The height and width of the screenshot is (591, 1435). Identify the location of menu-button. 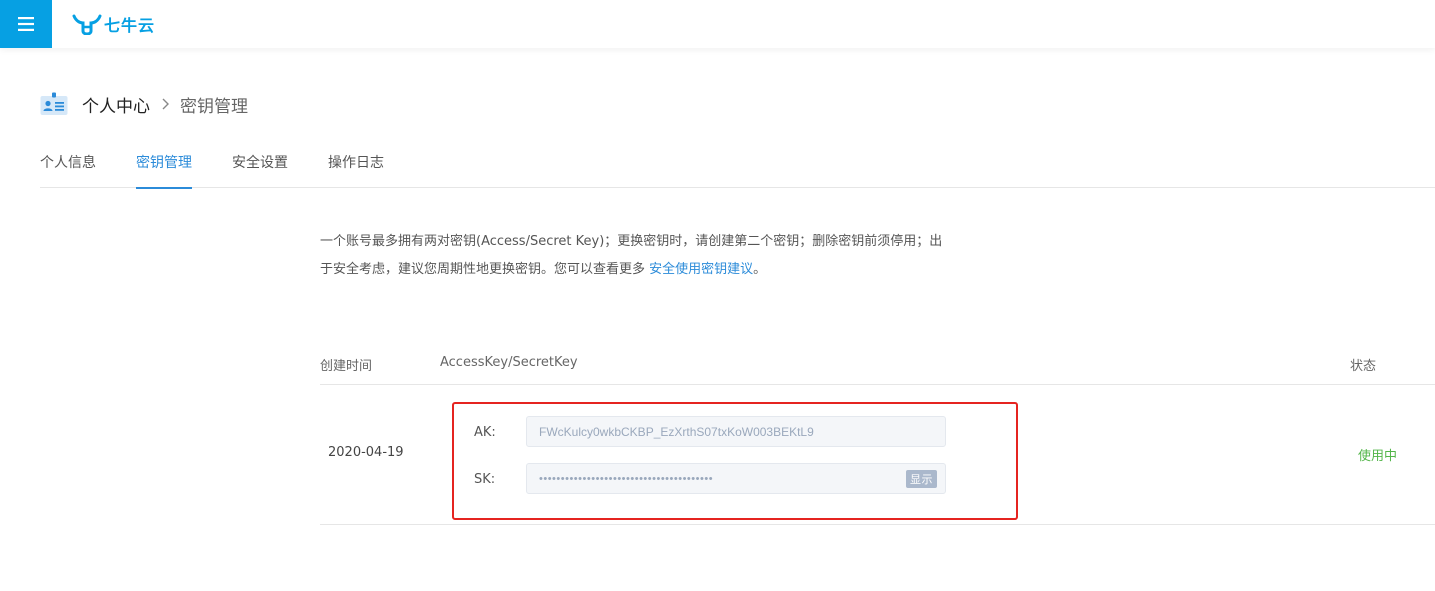
(26, 24).